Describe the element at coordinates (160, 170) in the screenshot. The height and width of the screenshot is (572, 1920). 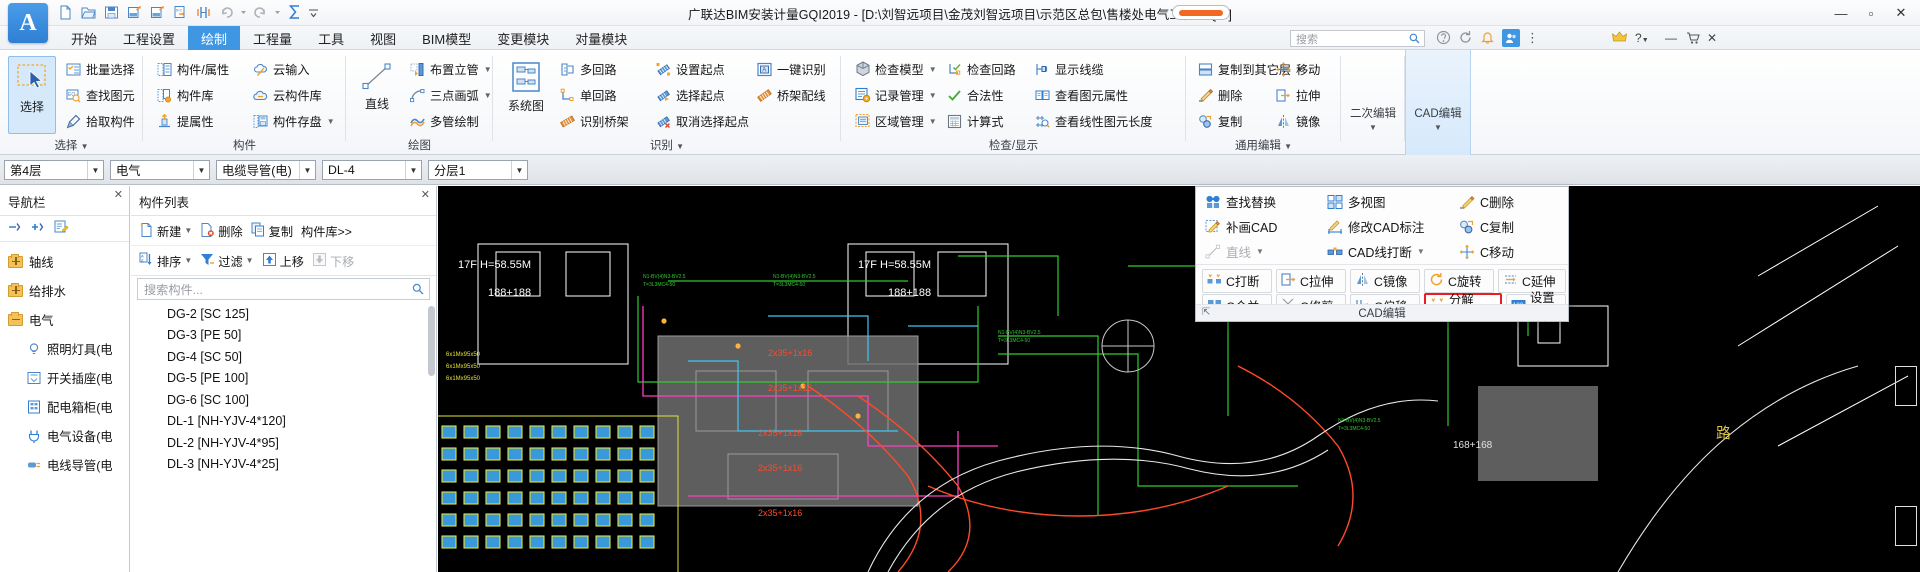
I see `discipline-select: 电气 ▼` at that location.